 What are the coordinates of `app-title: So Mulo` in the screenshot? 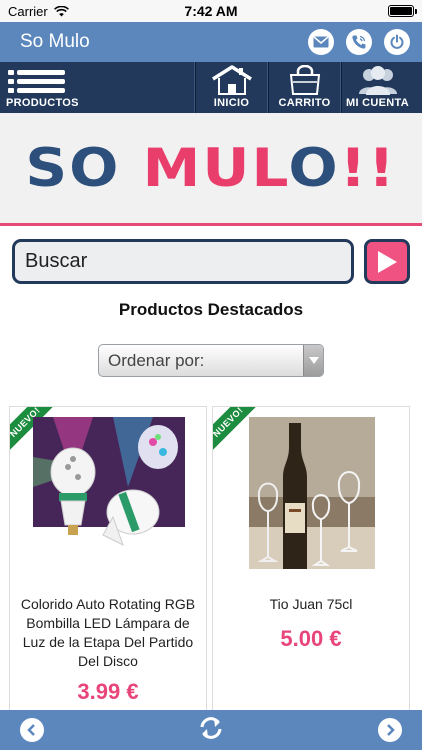 It's located at (55, 41).